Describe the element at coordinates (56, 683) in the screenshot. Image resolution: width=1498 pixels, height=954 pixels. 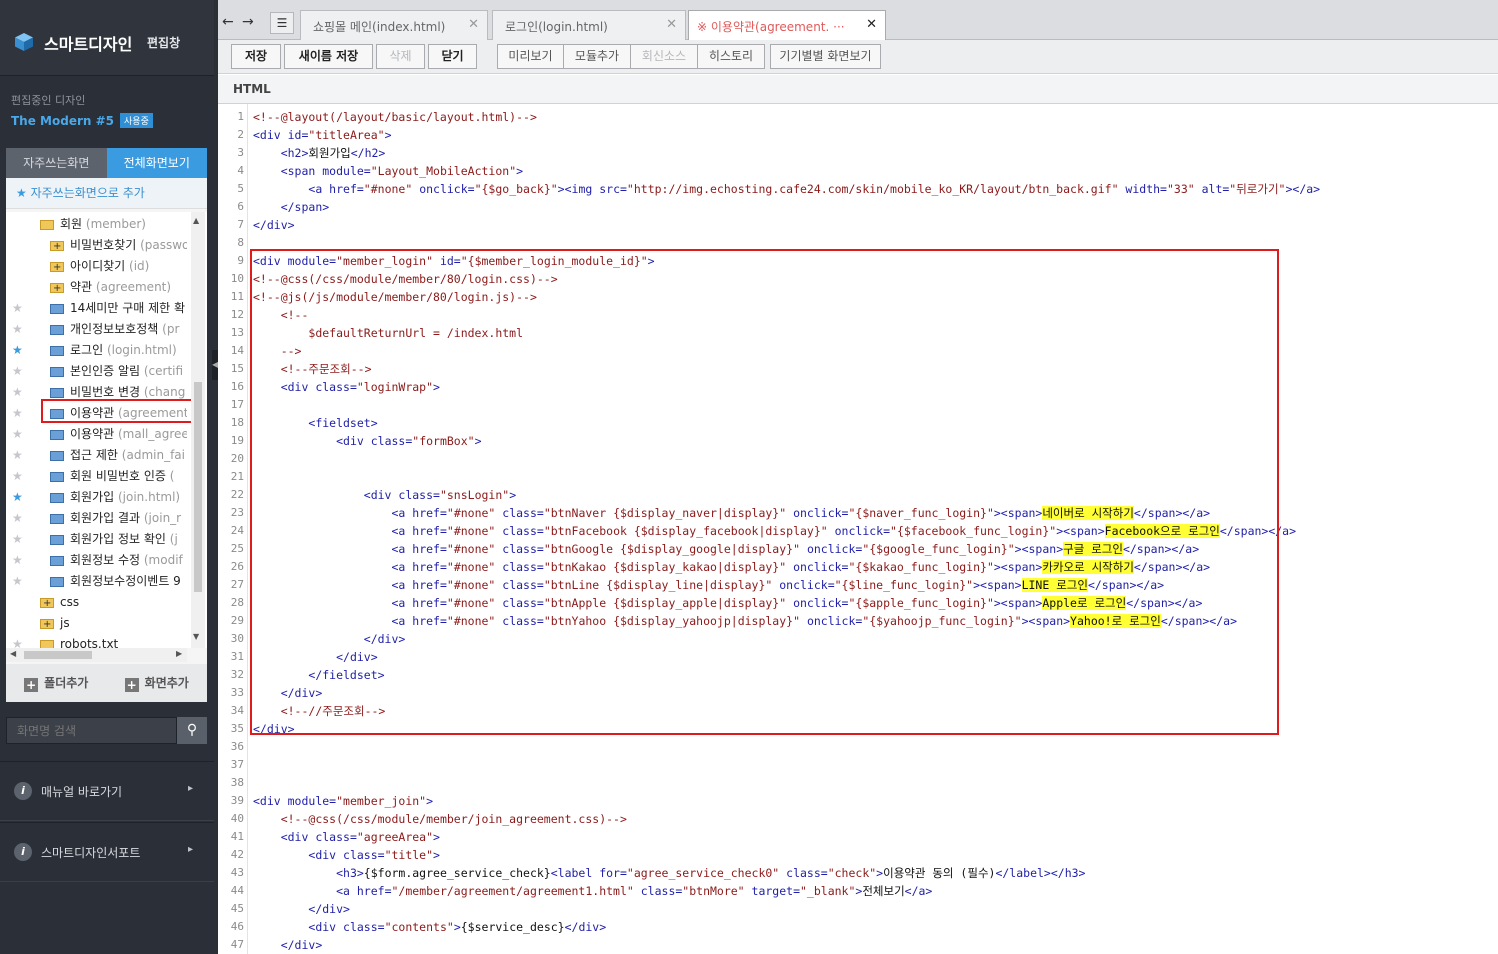
I see `add-folder-button: + 폴더추가` at that location.